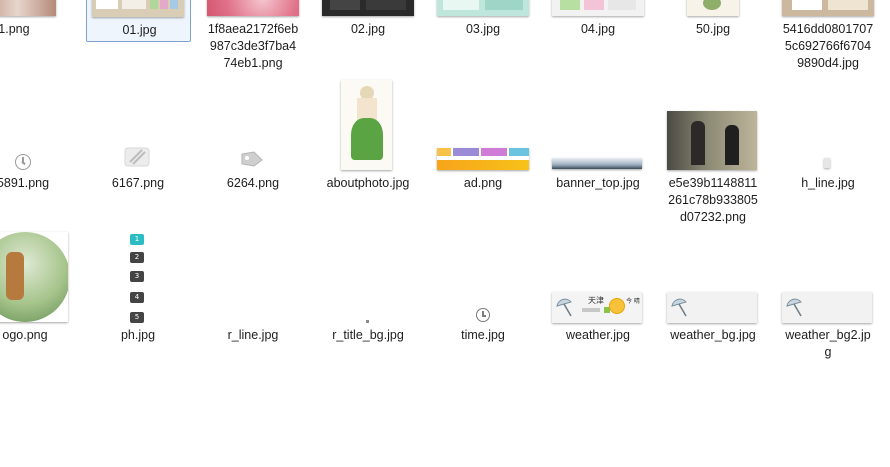 Image resolution: width=890 pixels, height=467 pixels. Describe the element at coordinates (828, 138) in the screenshot. I see `file-h-line-jpg: h_line.jpg` at that location.